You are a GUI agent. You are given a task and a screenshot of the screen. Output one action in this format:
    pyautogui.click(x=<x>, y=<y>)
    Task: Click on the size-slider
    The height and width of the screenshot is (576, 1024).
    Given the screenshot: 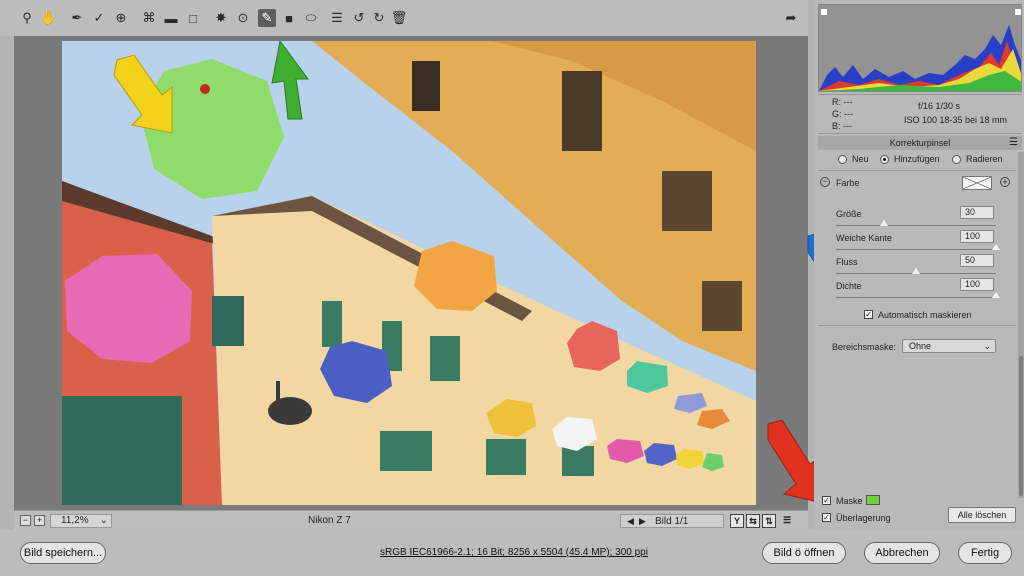 What is the action you would take?
    pyautogui.click(x=916, y=223)
    